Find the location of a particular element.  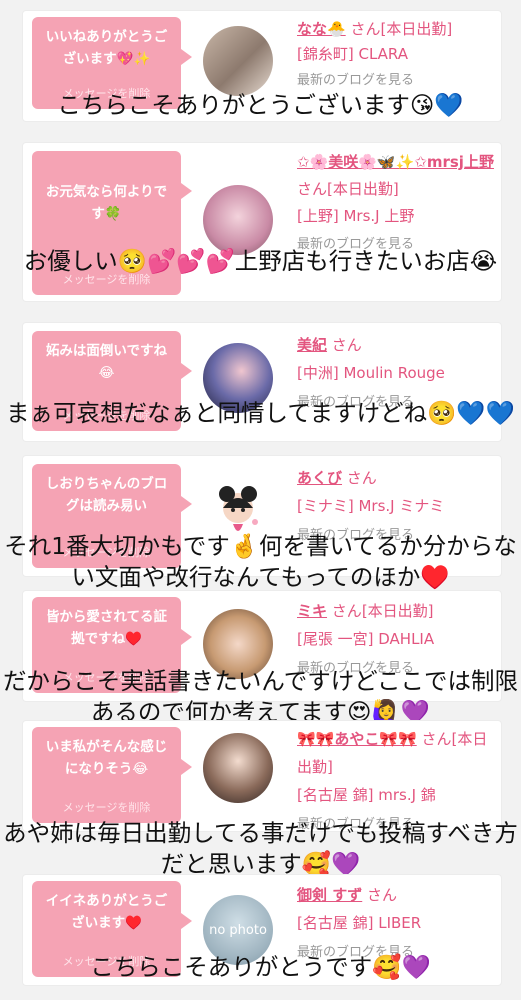

message-bubble: いま私がそんな感じになりそう😂 メッセージを削除 is located at coordinates (112, 775).